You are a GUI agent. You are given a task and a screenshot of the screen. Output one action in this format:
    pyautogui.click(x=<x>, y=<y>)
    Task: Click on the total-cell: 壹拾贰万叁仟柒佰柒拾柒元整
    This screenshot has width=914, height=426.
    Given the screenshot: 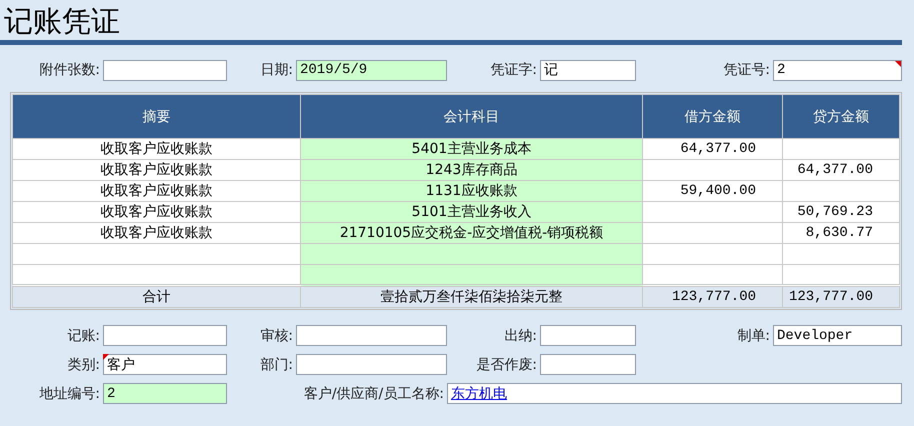 What is the action you would take?
    pyautogui.click(x=471, y=297)
    